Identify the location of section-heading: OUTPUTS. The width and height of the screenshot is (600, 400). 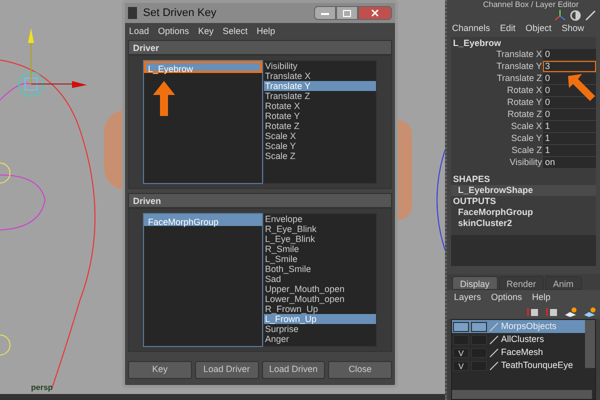
(475, 201).